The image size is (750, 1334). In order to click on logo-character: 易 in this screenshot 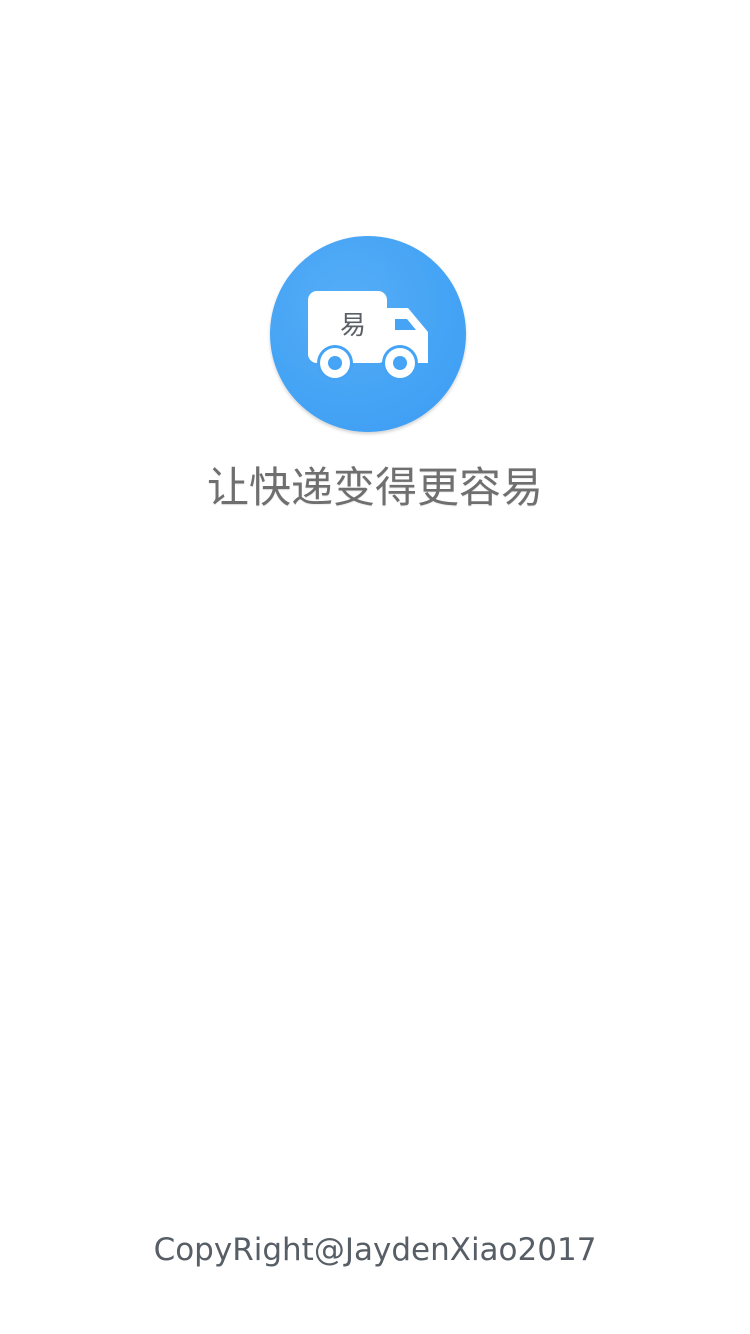, I will do `click(352, 326)`.